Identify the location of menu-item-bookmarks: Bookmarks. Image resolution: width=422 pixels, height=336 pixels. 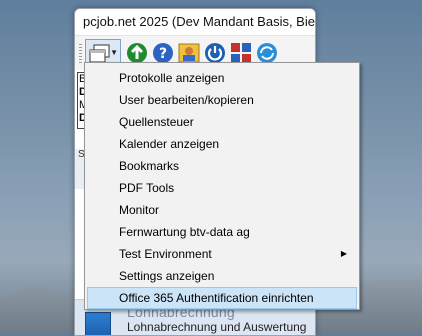
(222, 166).